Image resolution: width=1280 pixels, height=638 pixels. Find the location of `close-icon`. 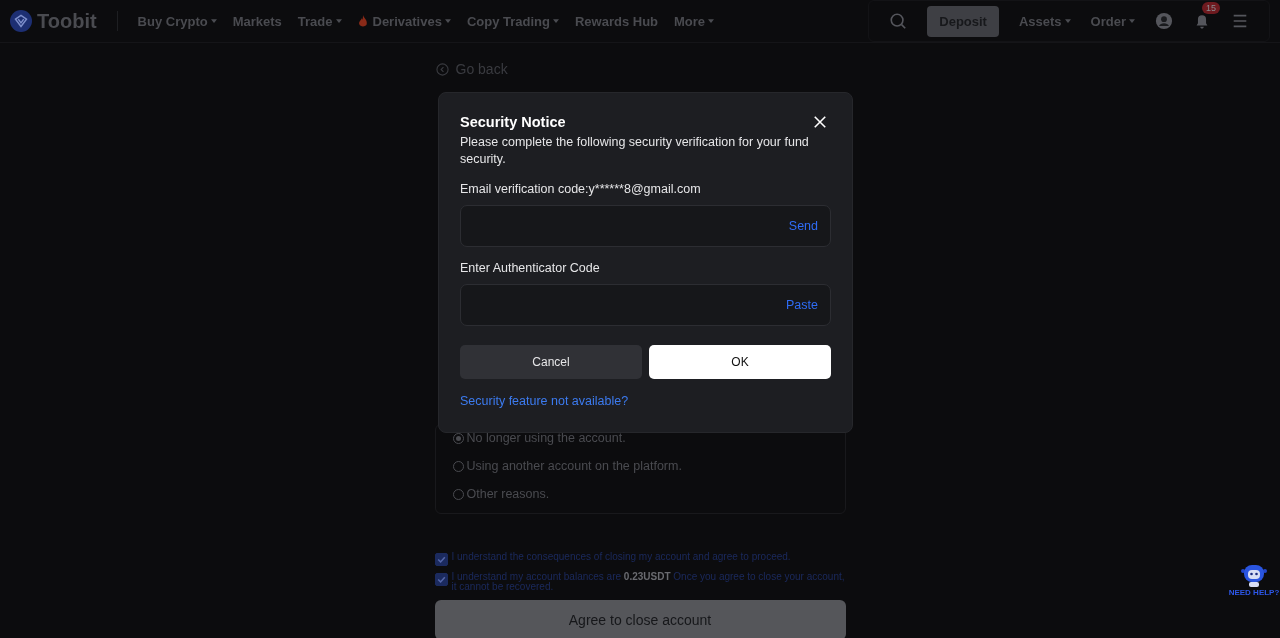

close-icon is located at coordinates (820, 122).